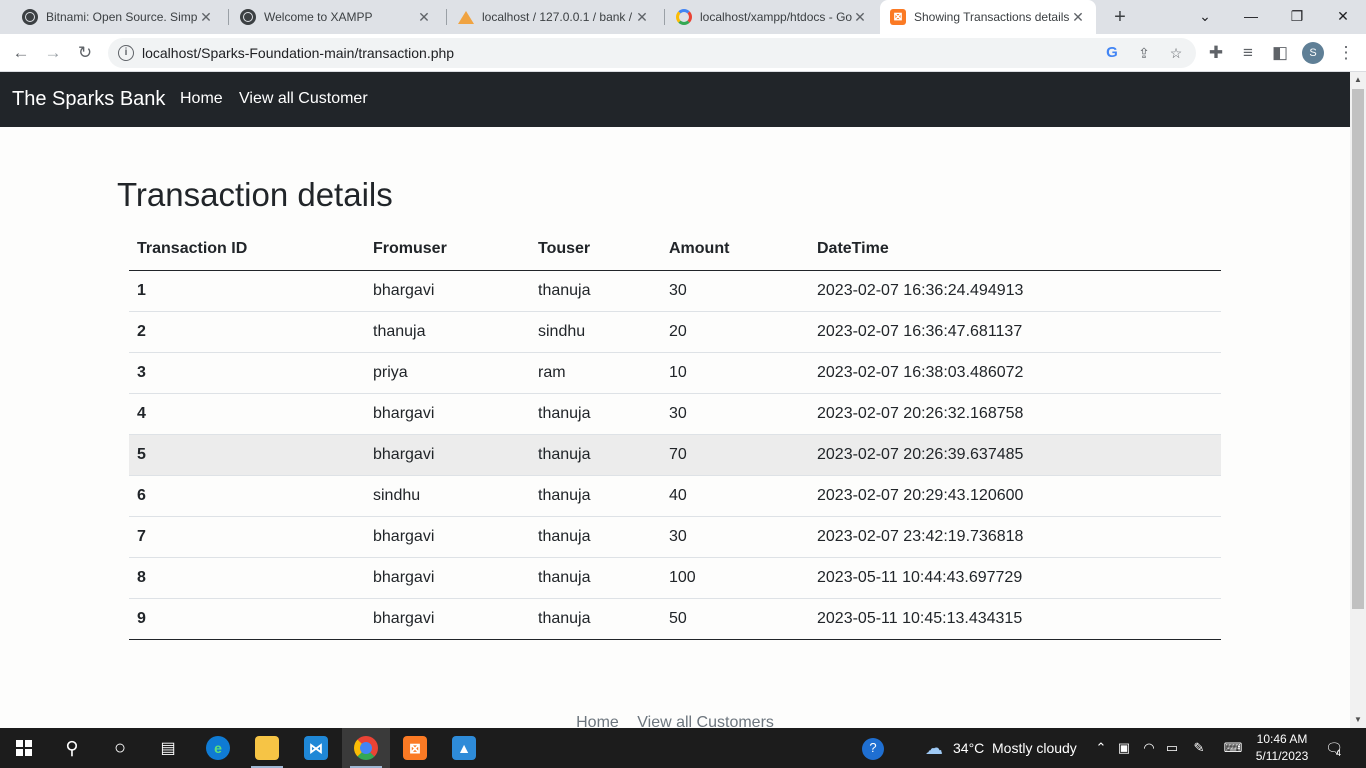  What do you see at coordinates (247, 373) in the screenshot?
I see `transaction-id-cell: 3` at bounding box center [247, 373].